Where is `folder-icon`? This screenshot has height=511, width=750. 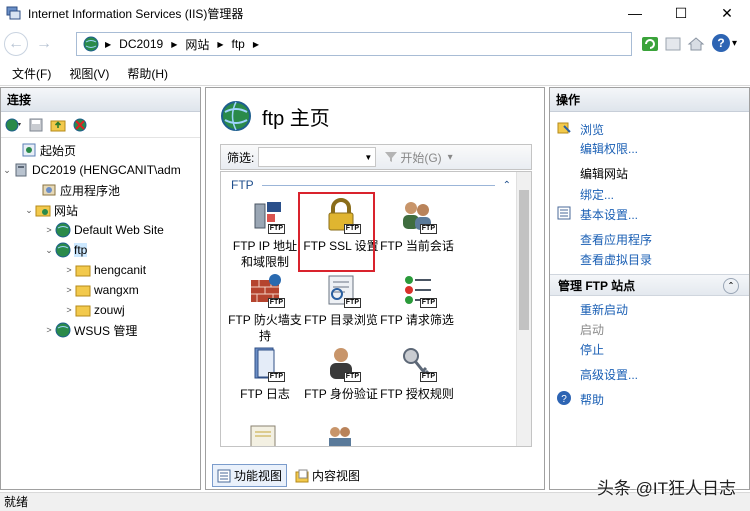
folder-icon is located at coordinates (83, 311).